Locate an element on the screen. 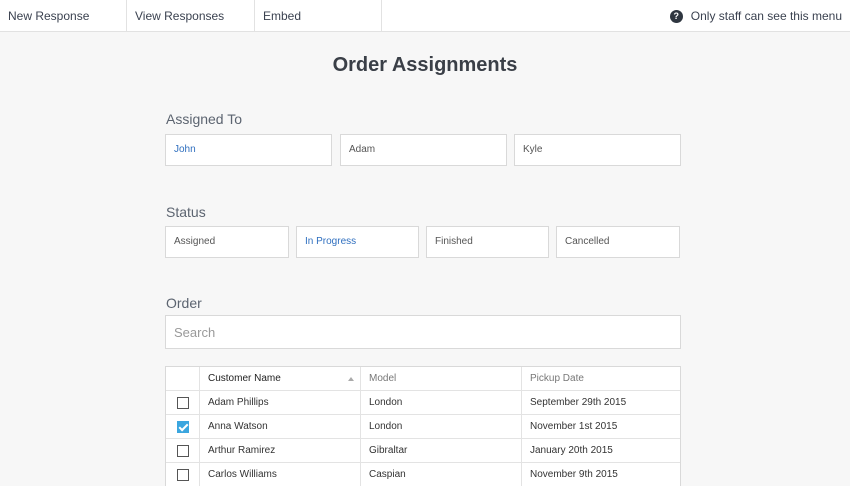 The image size is (850, 486). customer-name-cell: Arthur Ramirez is located at coordinates (280, 450).